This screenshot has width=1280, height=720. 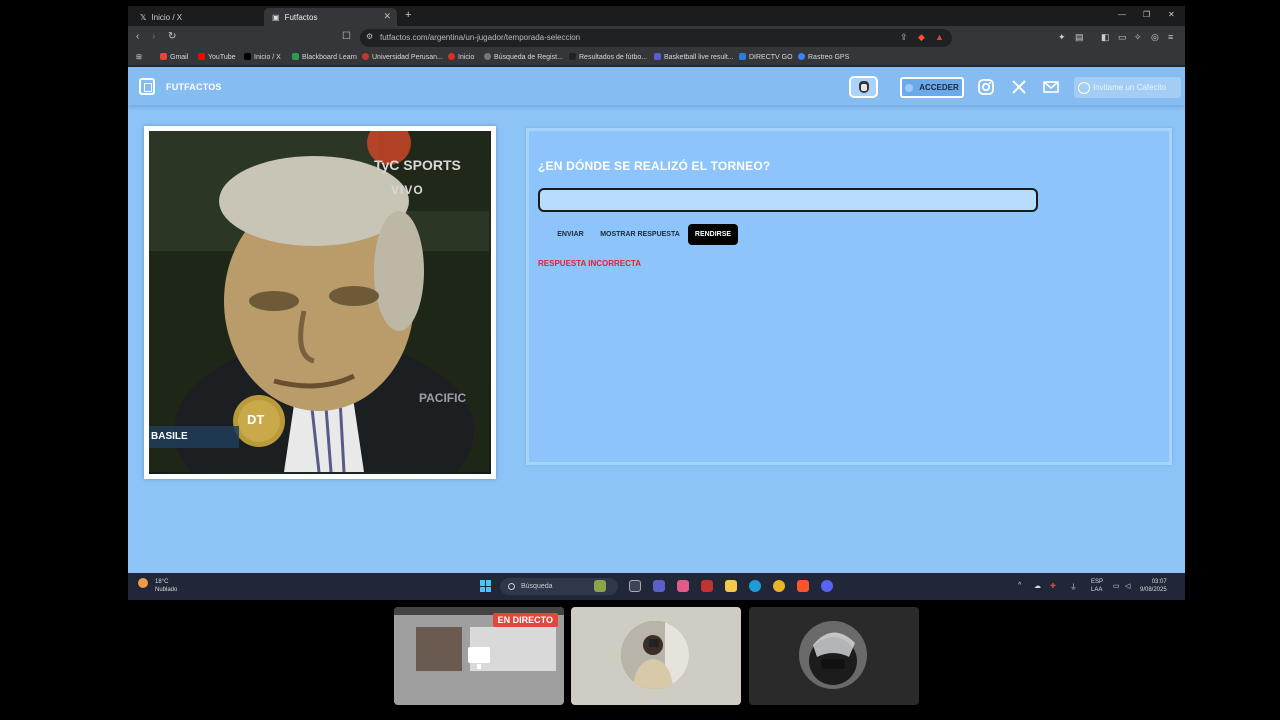 I want to click on basketball-icon, so click(x=657, y=56).